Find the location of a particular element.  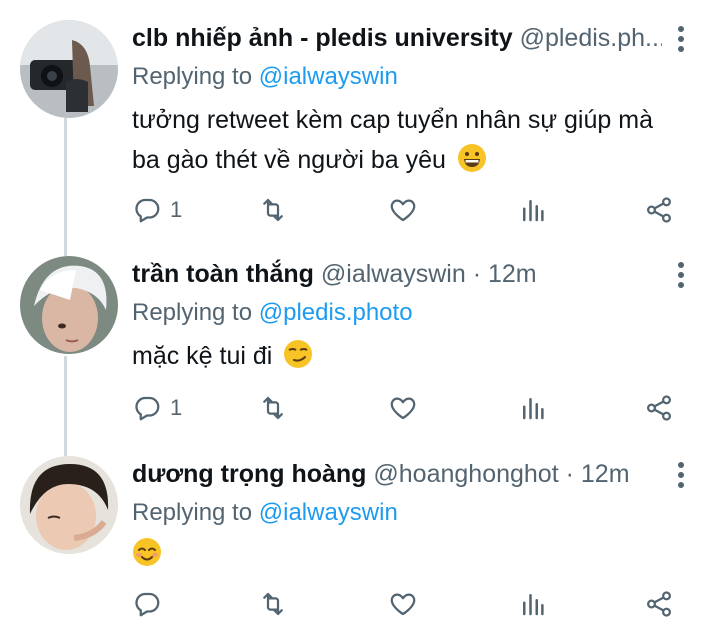

replying-to: Replying to @pledis.photo is located at coordinates (272, 313).